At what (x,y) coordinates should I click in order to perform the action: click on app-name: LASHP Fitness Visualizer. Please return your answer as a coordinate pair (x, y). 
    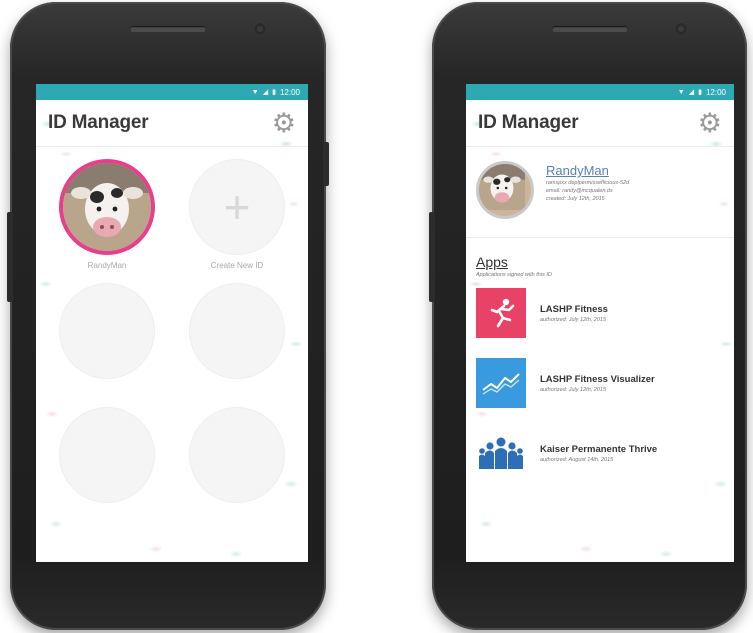
    Looking at the image, I should click on (597, 379).